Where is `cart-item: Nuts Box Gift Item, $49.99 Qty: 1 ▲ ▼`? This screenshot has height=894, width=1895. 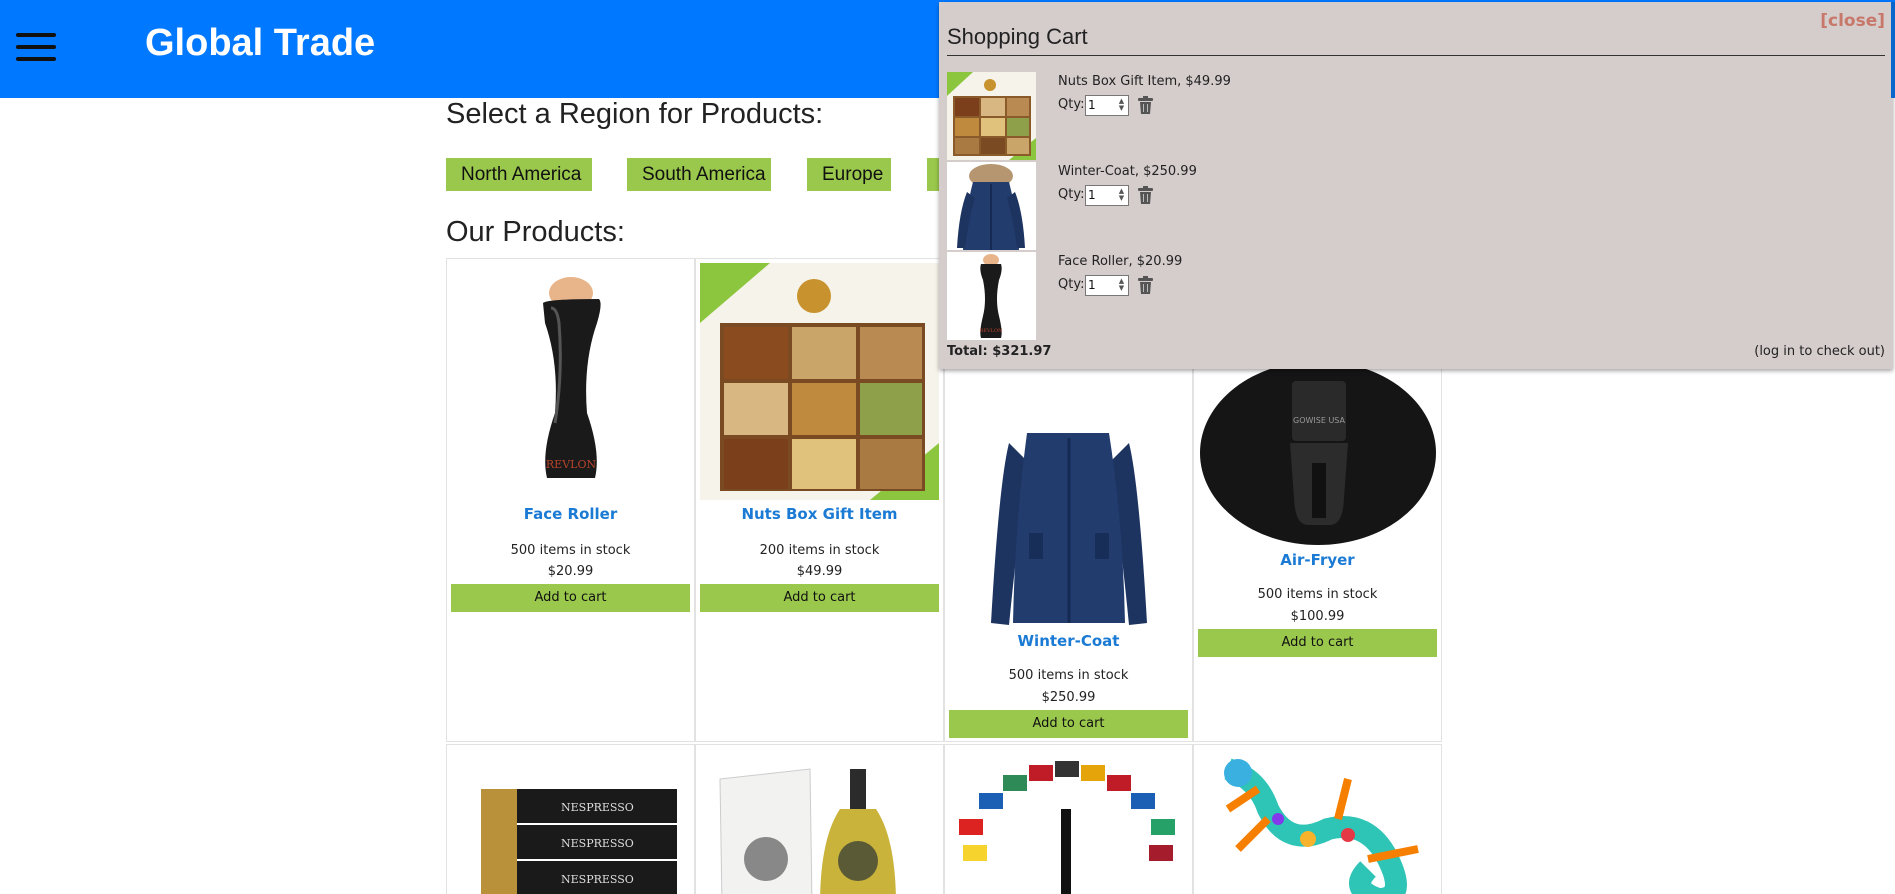 cart-item: Nuts Box Gift Item, $49.99 Qty: 1 ▲ ▼ is located at coordinates (1412, 116).